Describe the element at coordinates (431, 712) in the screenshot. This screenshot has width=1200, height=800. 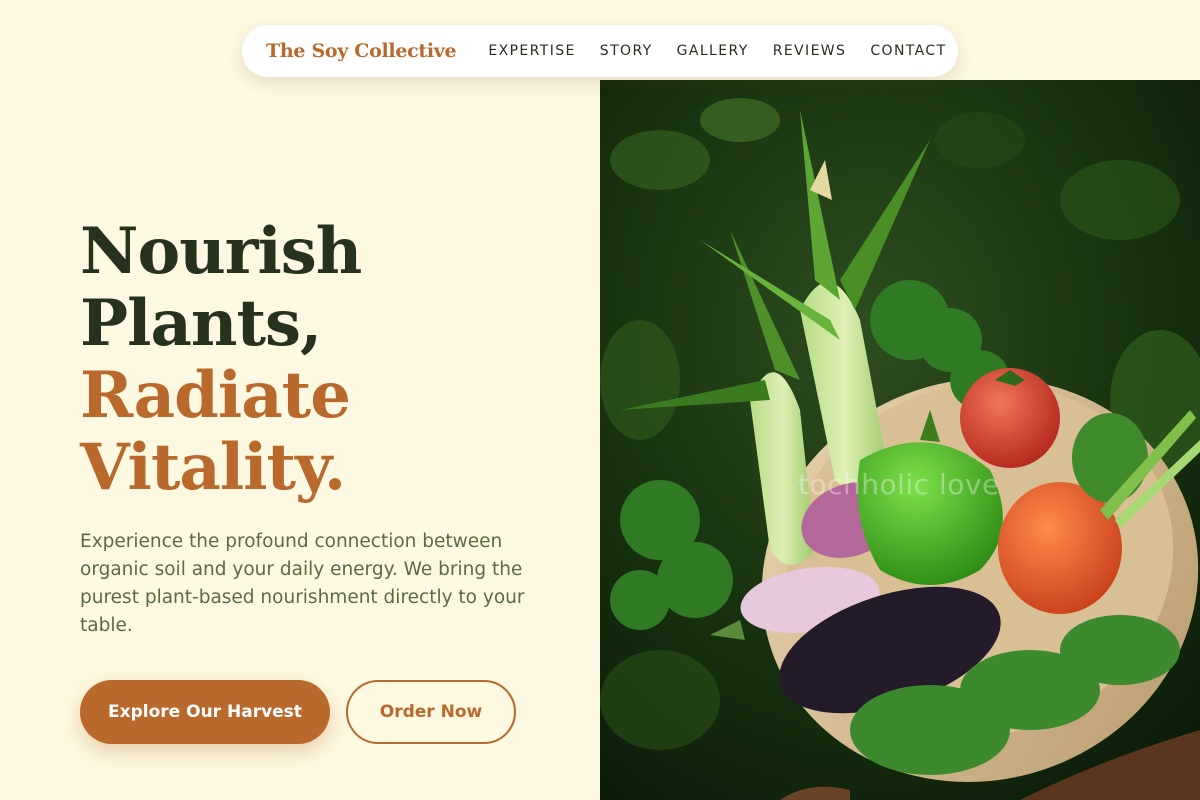
I see `order-now-button: Order Now` at that location.